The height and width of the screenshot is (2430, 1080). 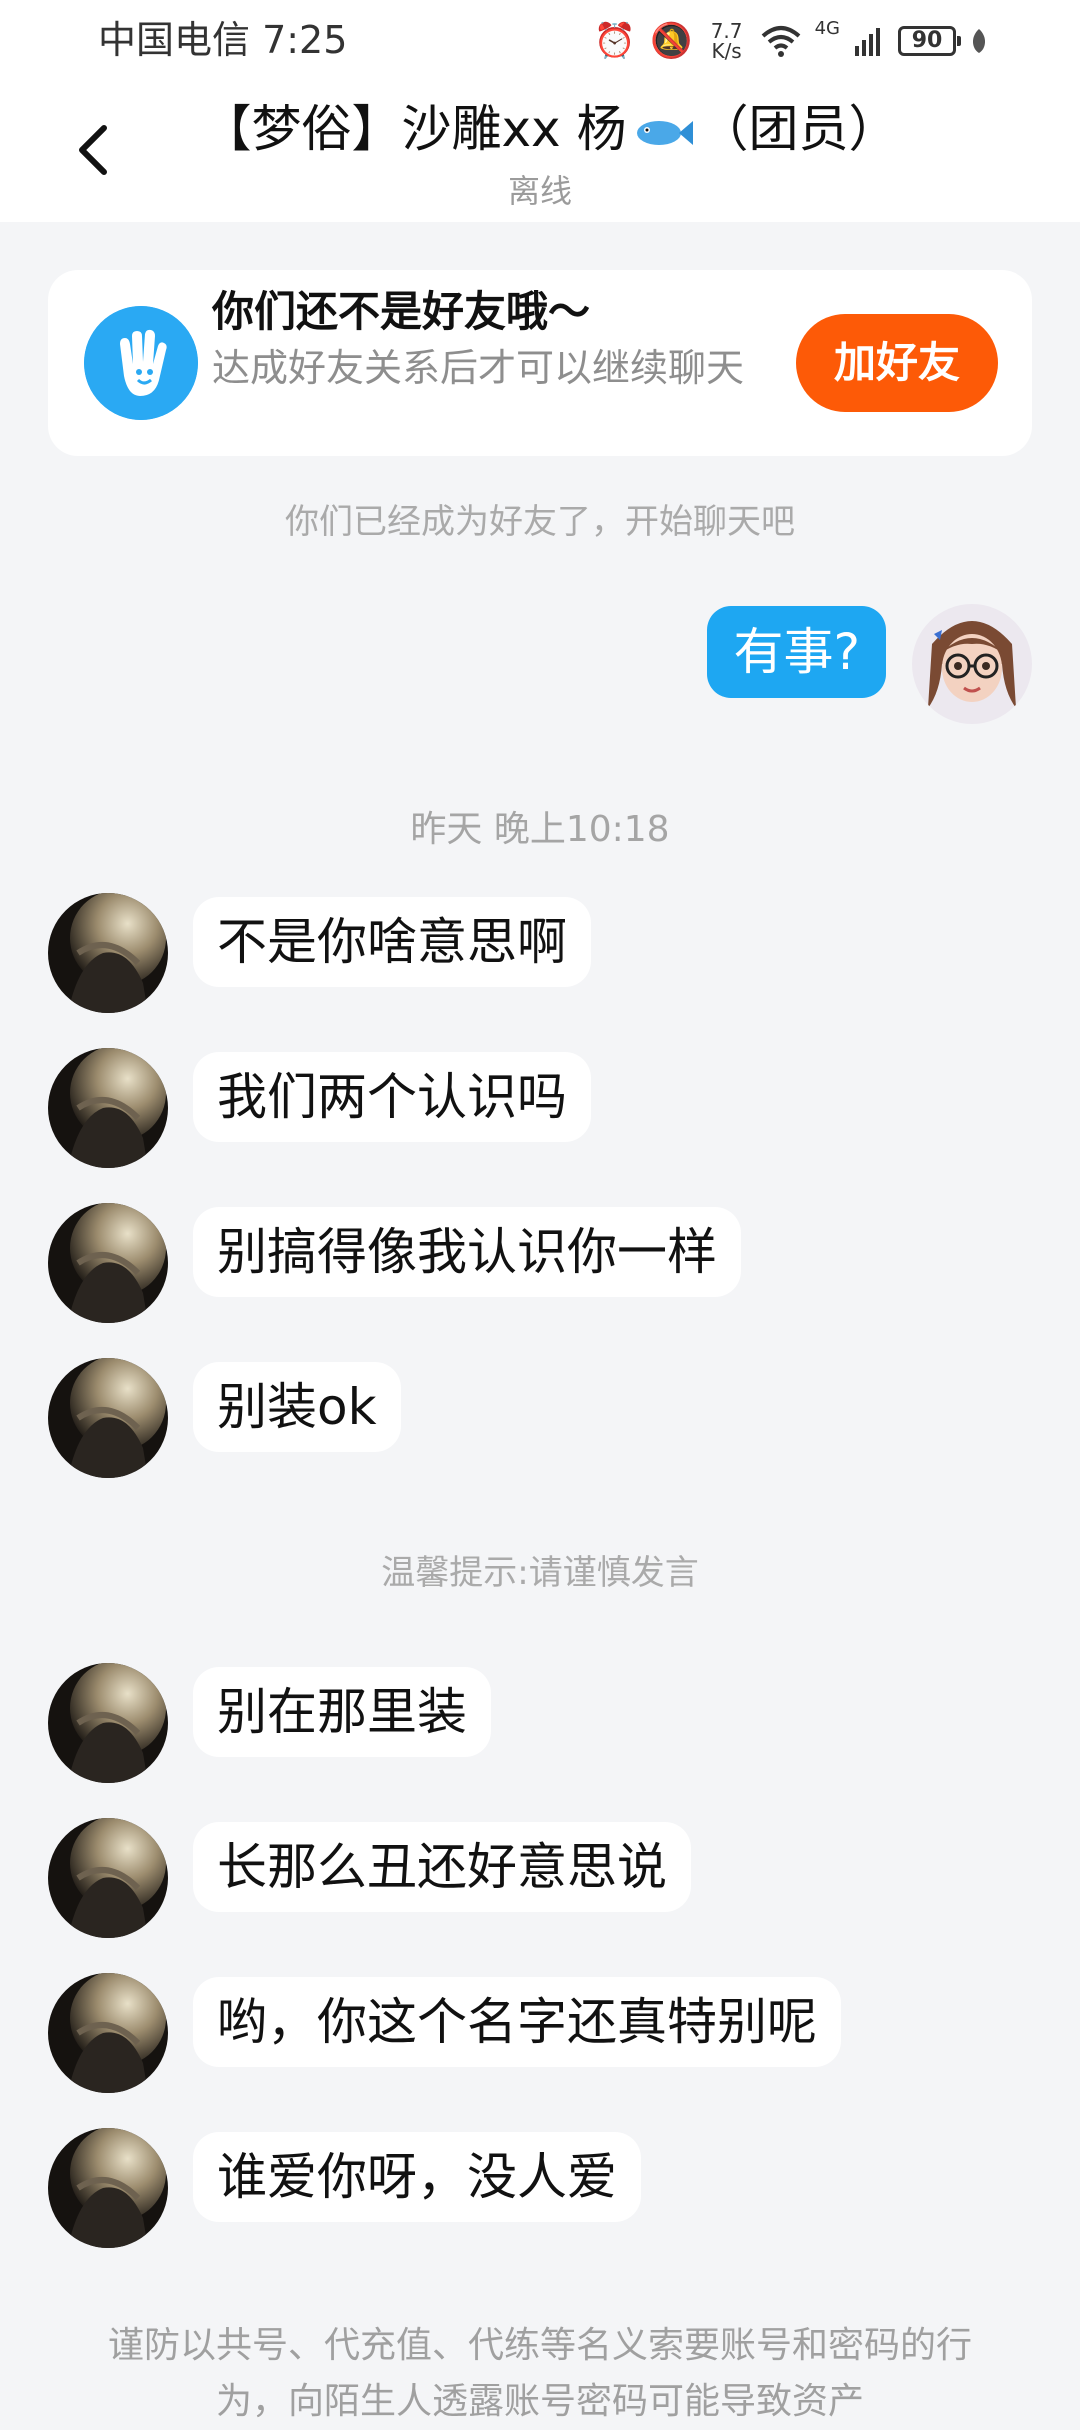 What do you see at coordinates (615, 41) in the screenshot?
I see `alarm-icon: ⏰` at bounding box center [615, 41].